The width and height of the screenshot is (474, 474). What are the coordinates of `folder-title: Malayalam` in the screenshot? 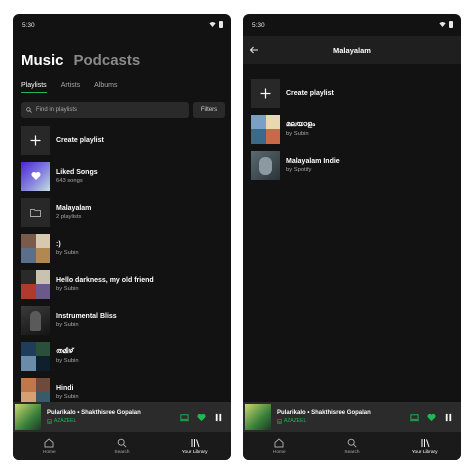 It's located at (352, 50).